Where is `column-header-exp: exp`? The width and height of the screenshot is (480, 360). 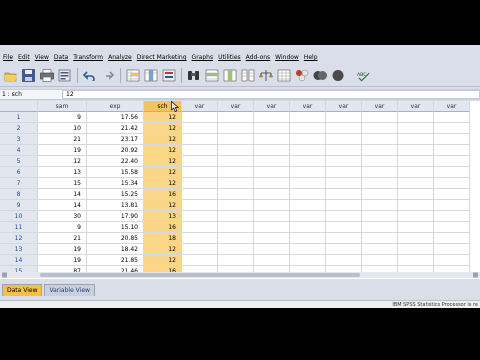 column-header-exp: exp is located at coordinates (115, 106).